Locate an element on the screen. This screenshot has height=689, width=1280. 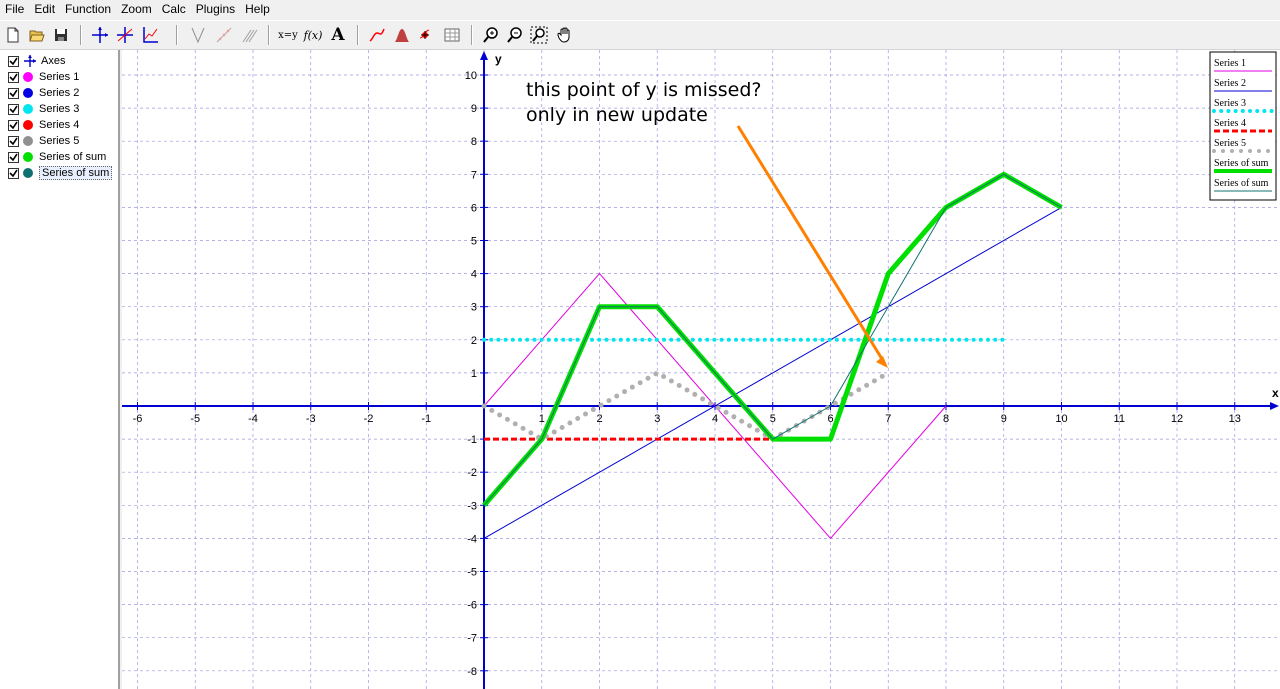
menu-function: Function is located at coordinates (88, 9).